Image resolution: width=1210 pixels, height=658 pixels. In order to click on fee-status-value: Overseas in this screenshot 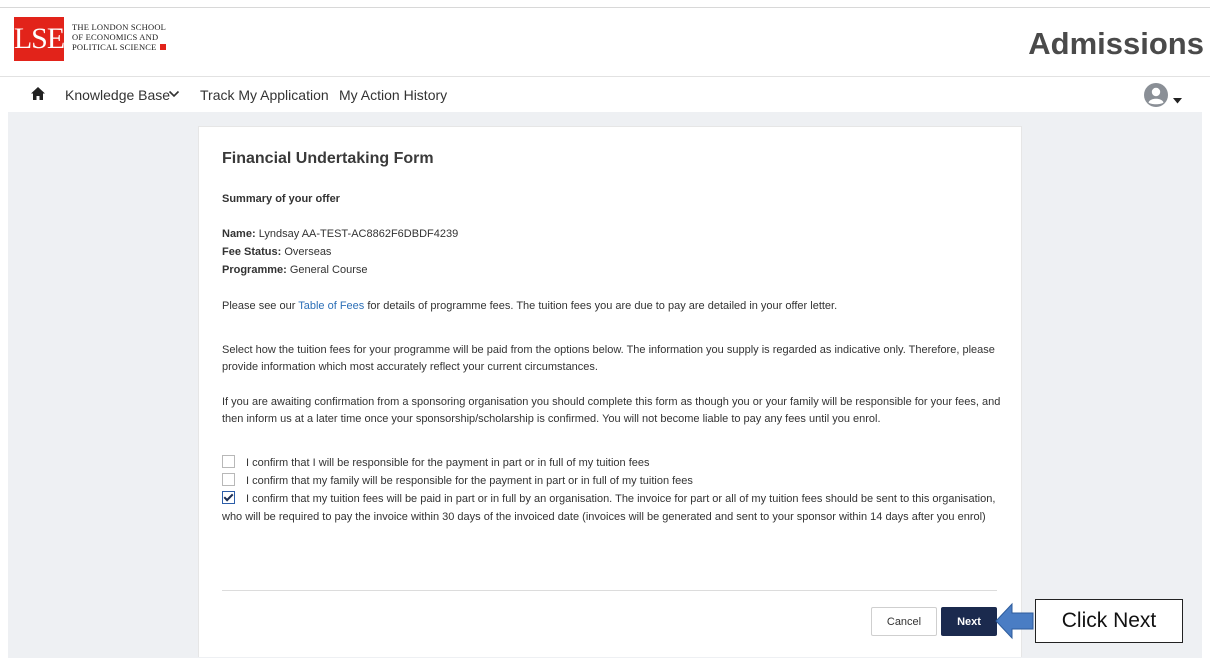, I will do `click(308, 252)`.